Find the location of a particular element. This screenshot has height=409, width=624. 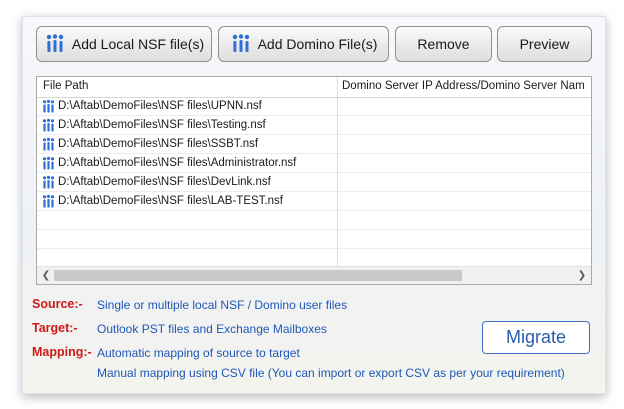

table-row: D:\Aftab\DemoFiles\NSF files\Testing.nsf is located at coordinates (314, 125).